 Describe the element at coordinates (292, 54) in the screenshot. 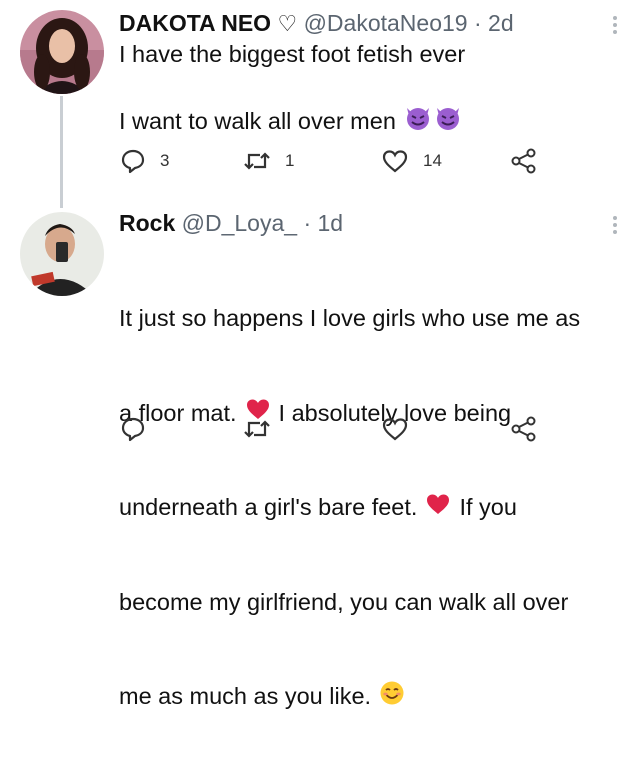

I see `text-line: I have the biggest foot fetish ever` at that location.